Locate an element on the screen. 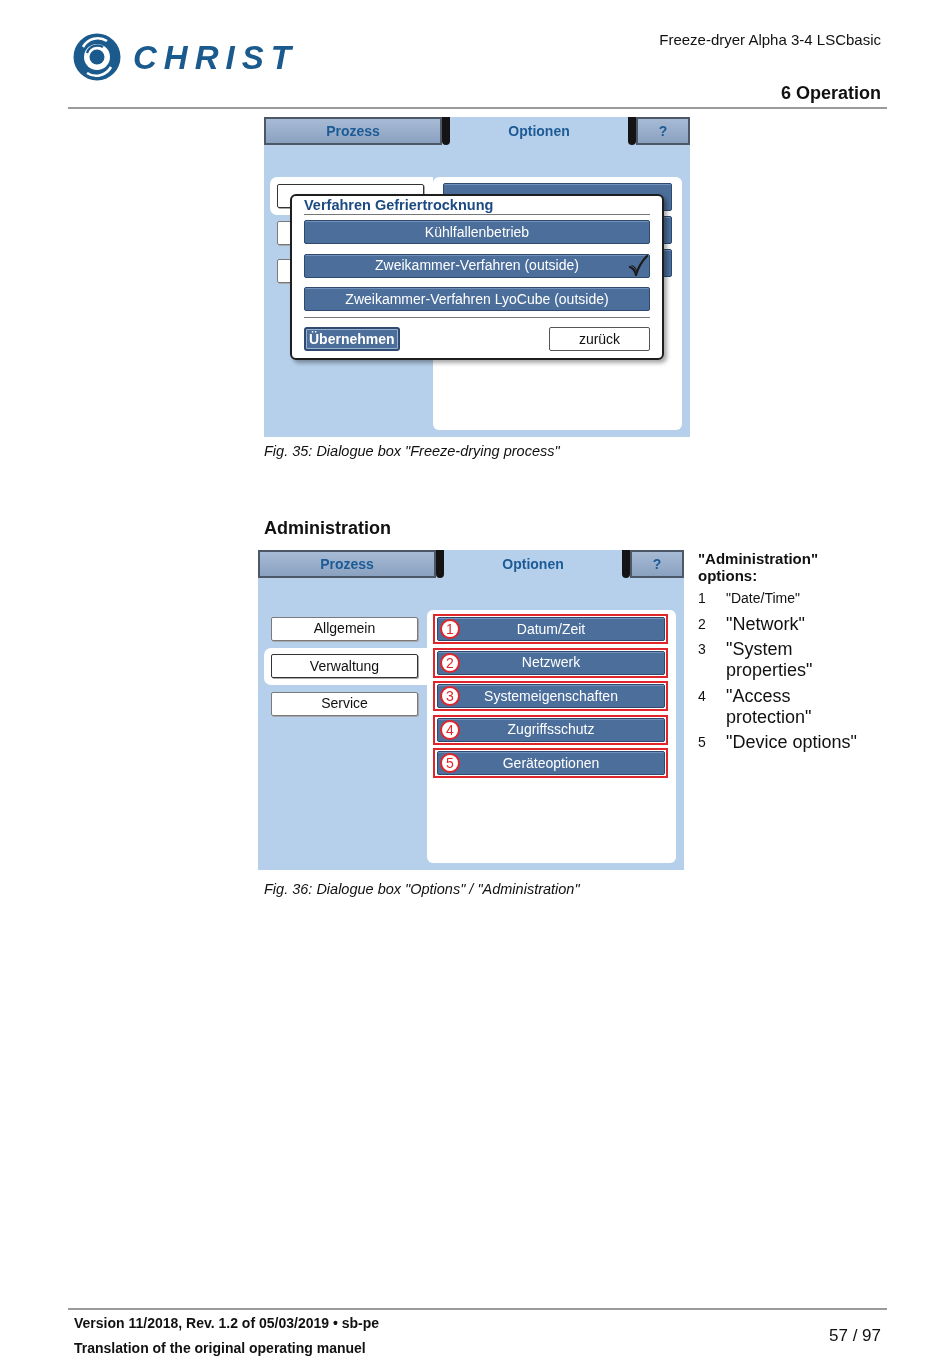 The image size is (950, 1368). logo-text: CHRIST is located at coordinates (215, 57).